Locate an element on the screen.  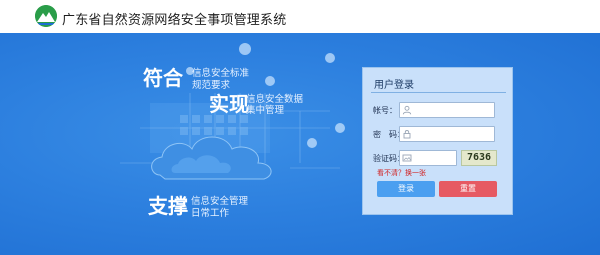
login-panel: 用户登录 帐号： 密 码： 验证码： 7636 看不清？换一张 登录 重置 is located at coordinates (437, 141).